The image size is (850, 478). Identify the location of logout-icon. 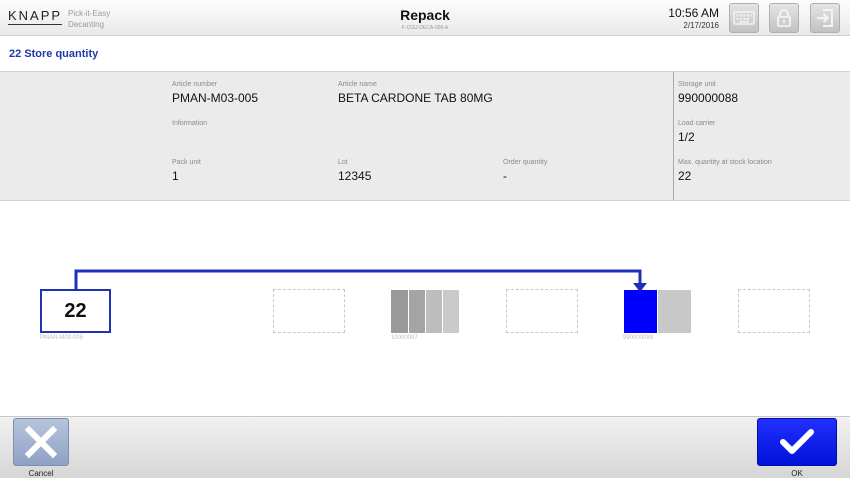
(825, 18).